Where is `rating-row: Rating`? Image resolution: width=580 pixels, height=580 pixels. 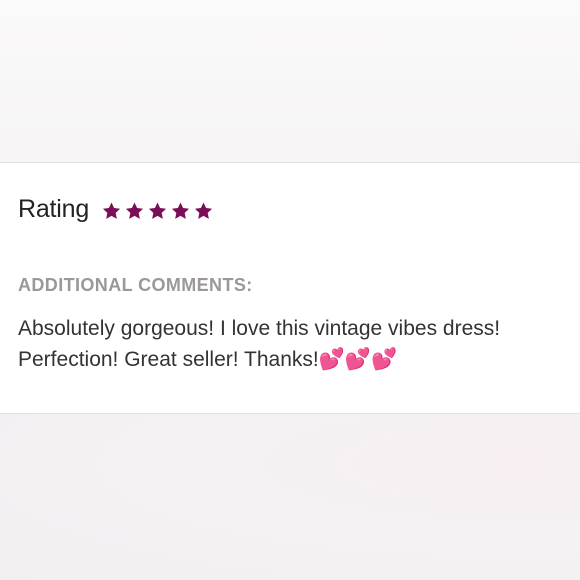 rating-row: Rating is located at coordinates (116, 209).